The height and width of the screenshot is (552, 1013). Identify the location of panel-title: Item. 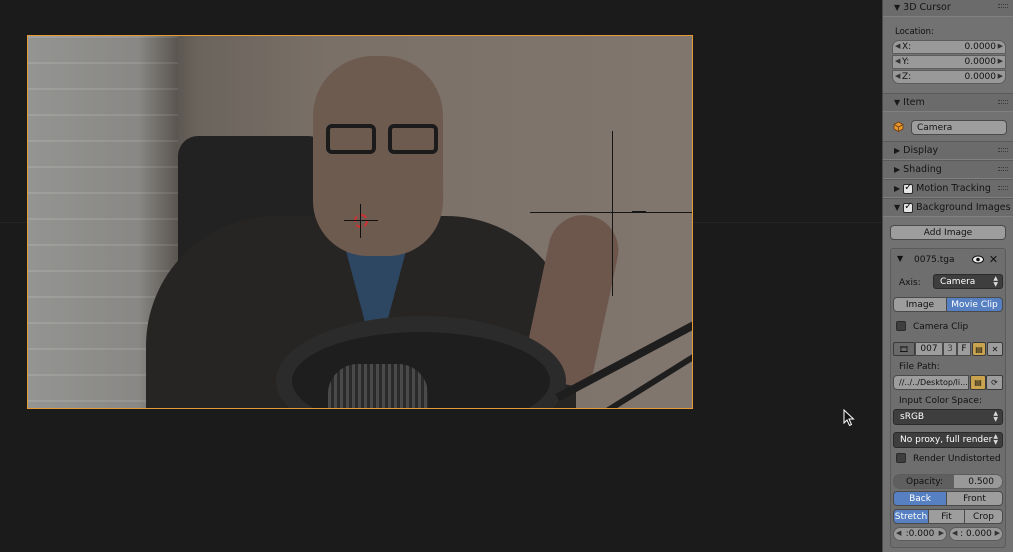
(914, 102).